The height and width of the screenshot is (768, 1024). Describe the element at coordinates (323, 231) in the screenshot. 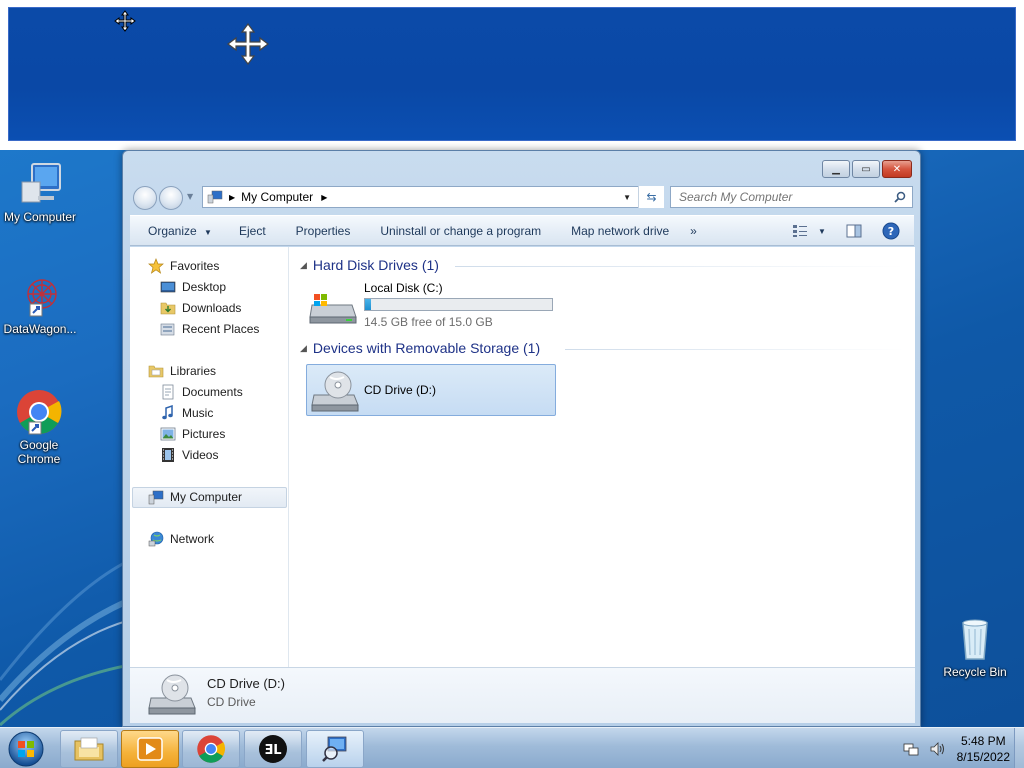

I see `properties-button: Properties` at that location.